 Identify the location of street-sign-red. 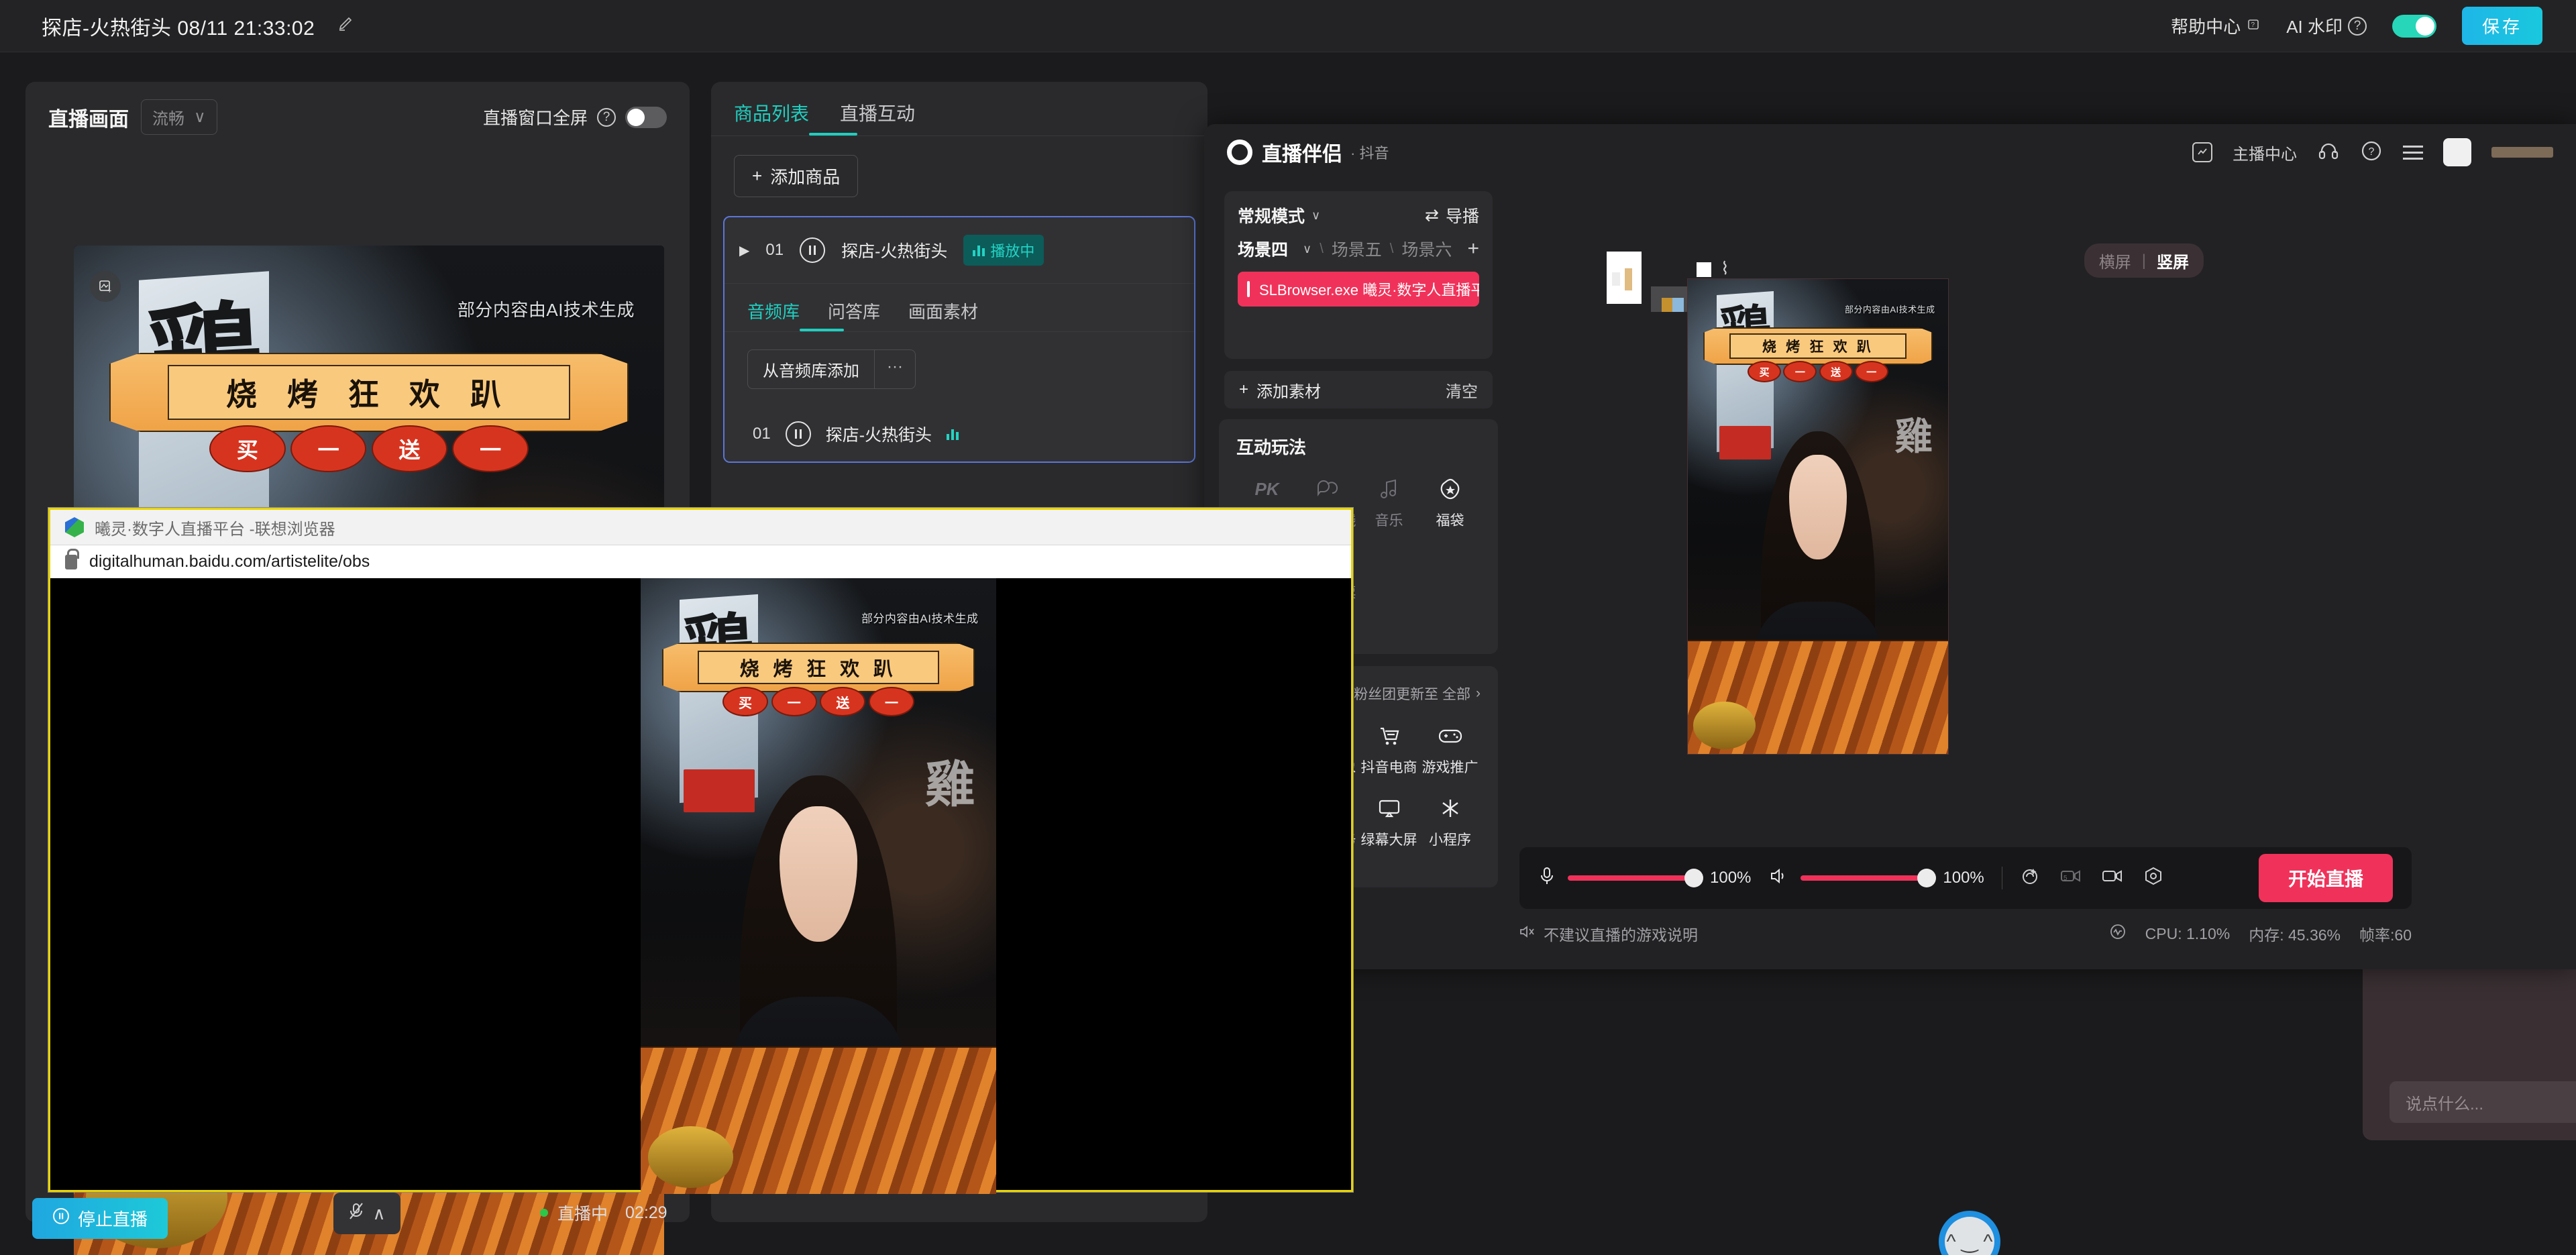
(719, 790).